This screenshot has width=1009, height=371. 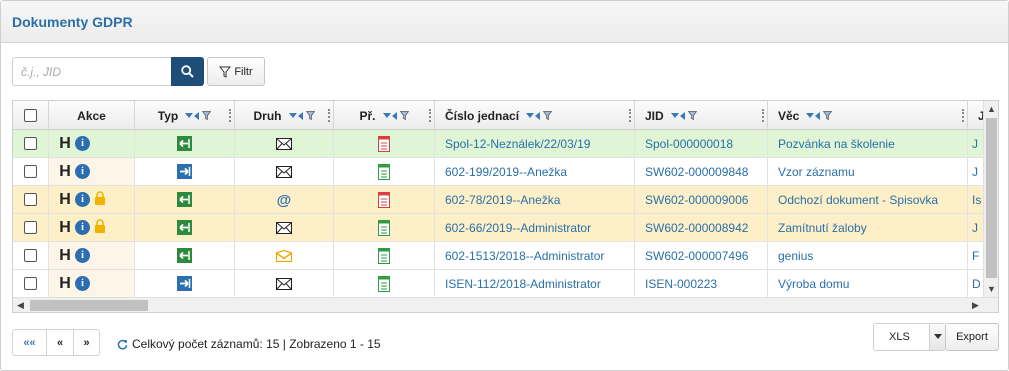 I want to click on search-input, so click(x=91, y=71).